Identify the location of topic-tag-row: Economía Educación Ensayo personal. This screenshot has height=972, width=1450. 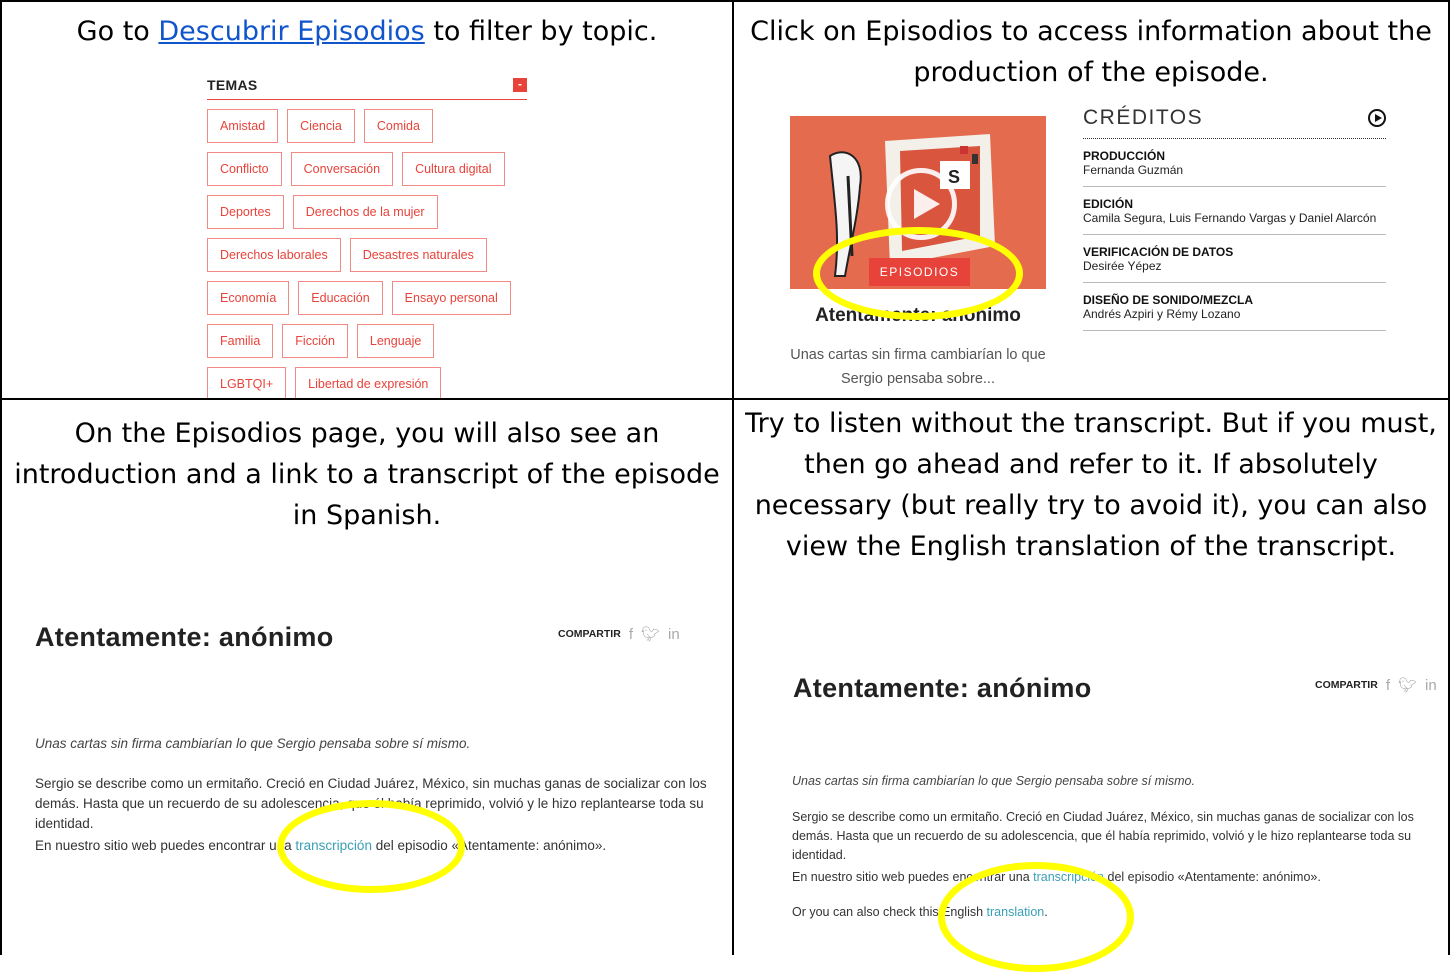
(367, 298).